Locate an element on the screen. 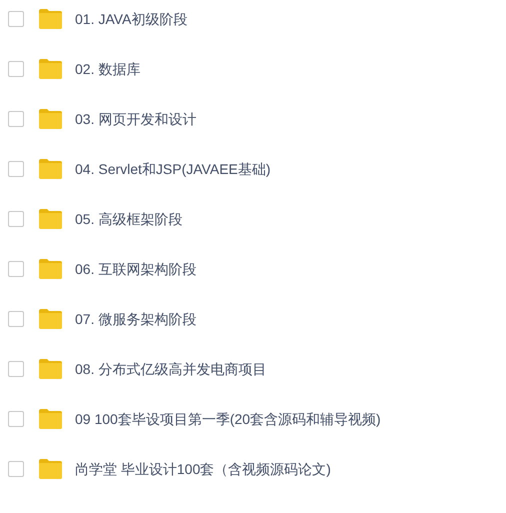 The image size is (506, 513). folder-name: 02. 数据库 is located at coordinates (107, 69).